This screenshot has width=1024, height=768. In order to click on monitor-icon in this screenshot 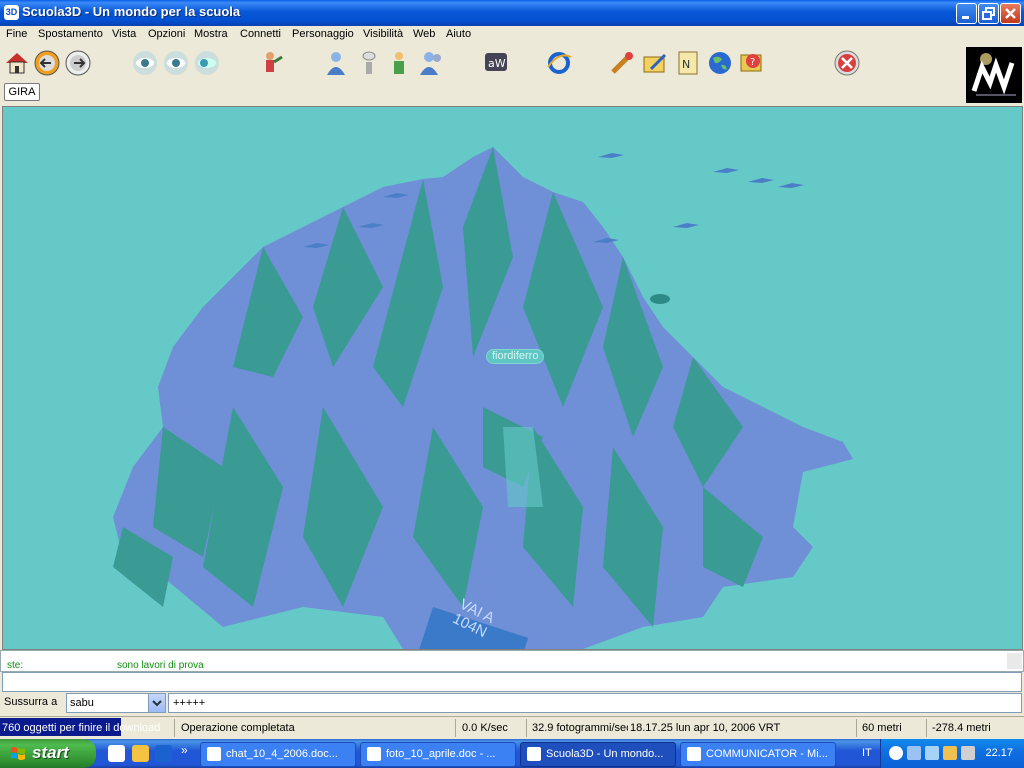, I will do `click(968, 753)`.